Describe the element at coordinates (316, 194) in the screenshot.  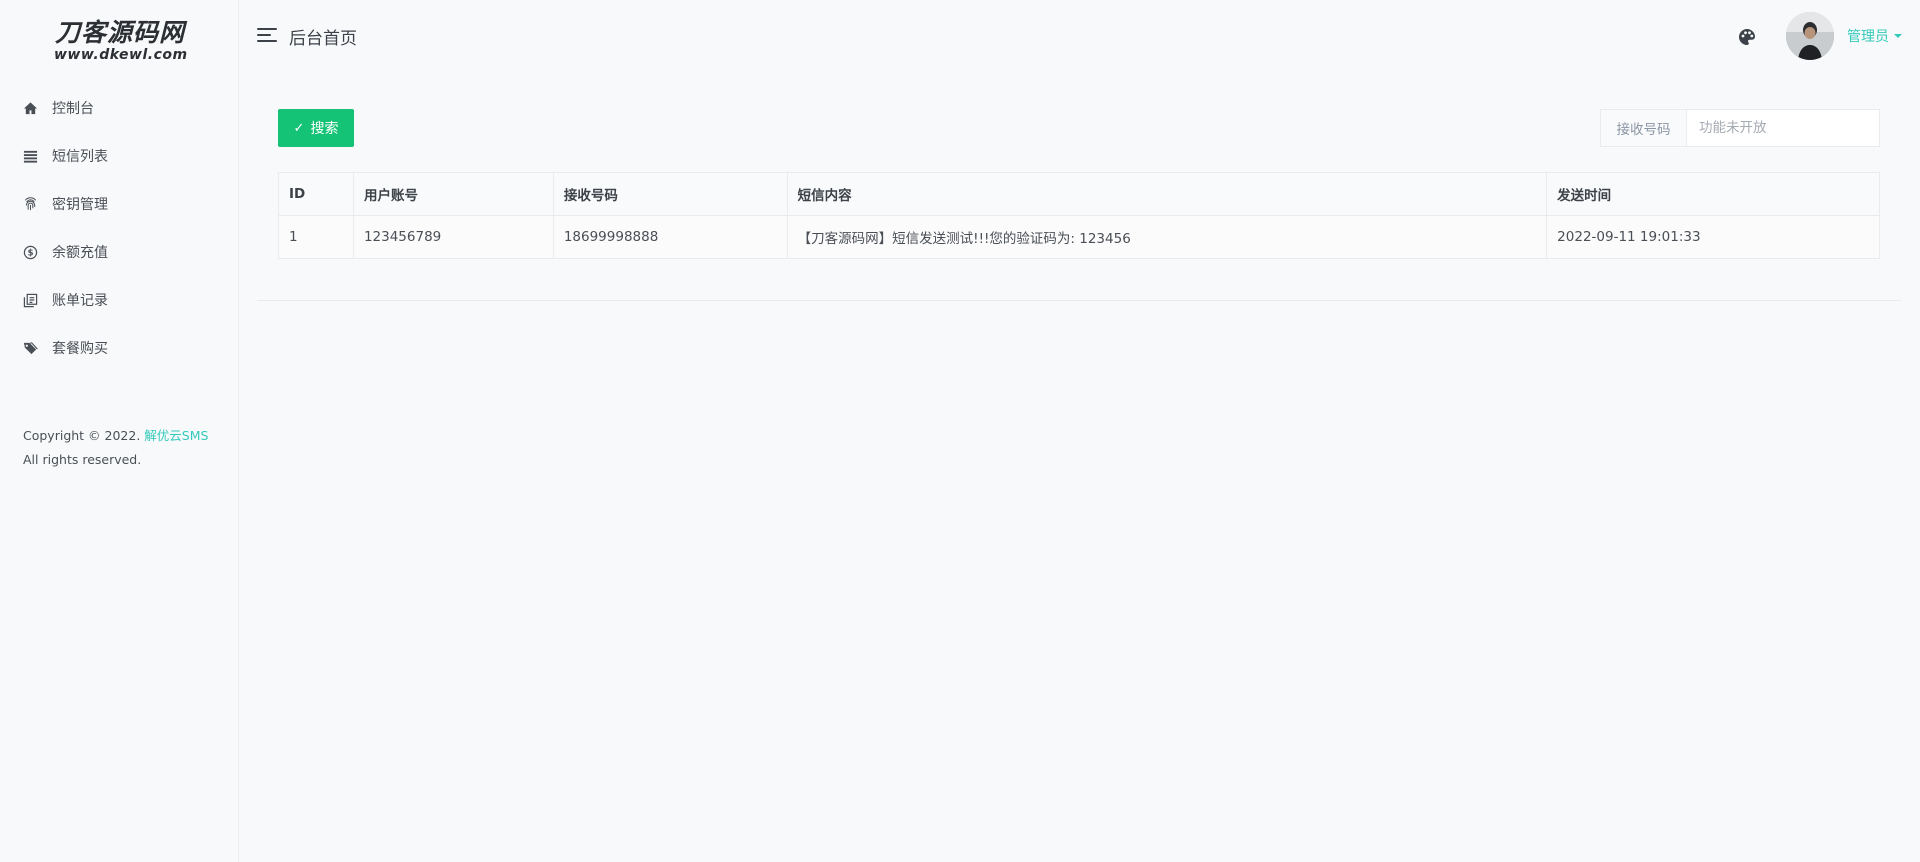
I see `column-header-id: ID` at that location.